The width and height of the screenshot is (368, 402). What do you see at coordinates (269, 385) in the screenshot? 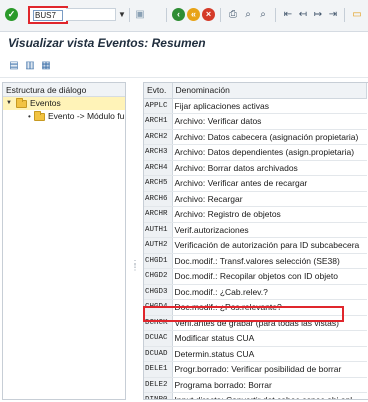
I see `event-description-cell: Programa borrado: Borrar` at bounding box center [269, 385].